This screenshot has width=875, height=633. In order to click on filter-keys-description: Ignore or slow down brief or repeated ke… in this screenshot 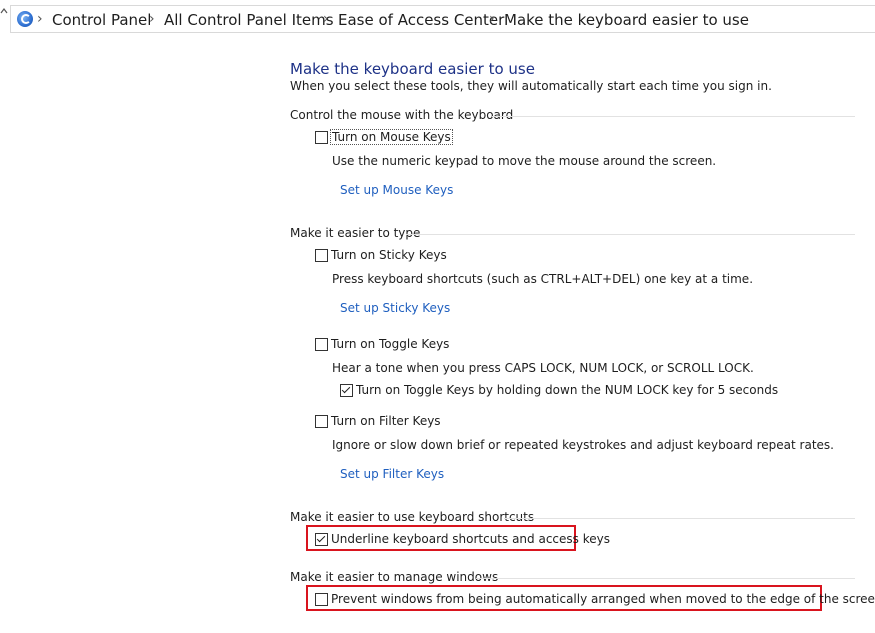, I will do `click(583, 445)`.